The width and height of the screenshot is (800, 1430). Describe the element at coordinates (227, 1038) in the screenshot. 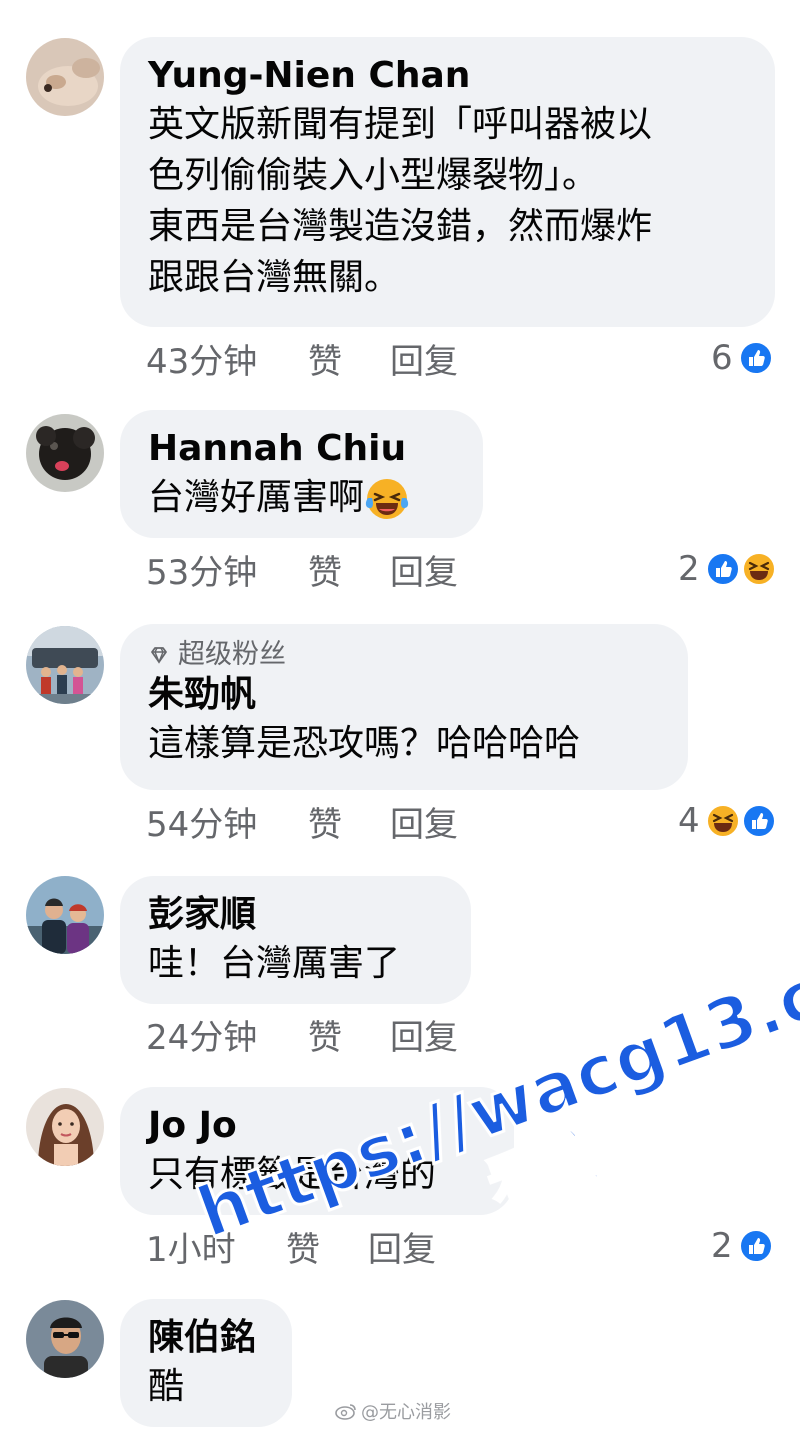

I see `comment-time: 24分钟` at that location.